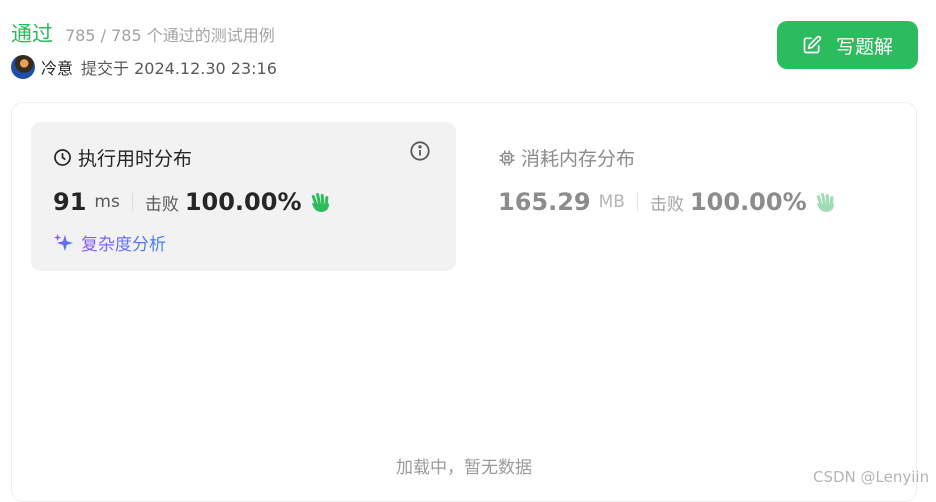  Describe the element at coordinates (464, 468) in the screenshot. I see `empty-state-text: 加载中，暂无数据` at that location.